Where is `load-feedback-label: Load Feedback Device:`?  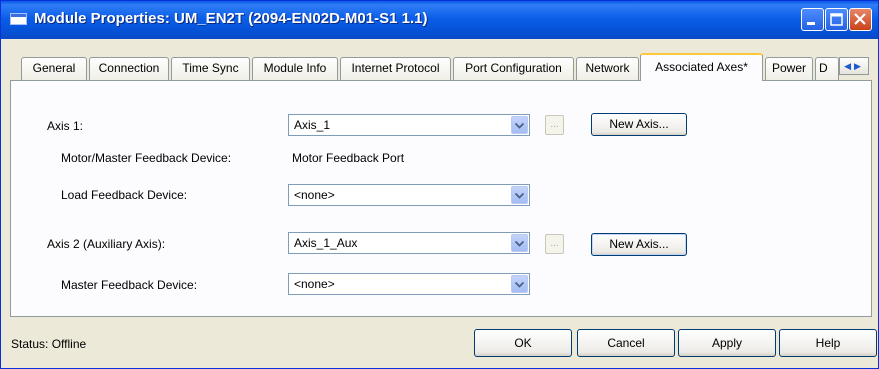 load-feedback-label: Load Feedback Device: is located at coordinates (124, 195).